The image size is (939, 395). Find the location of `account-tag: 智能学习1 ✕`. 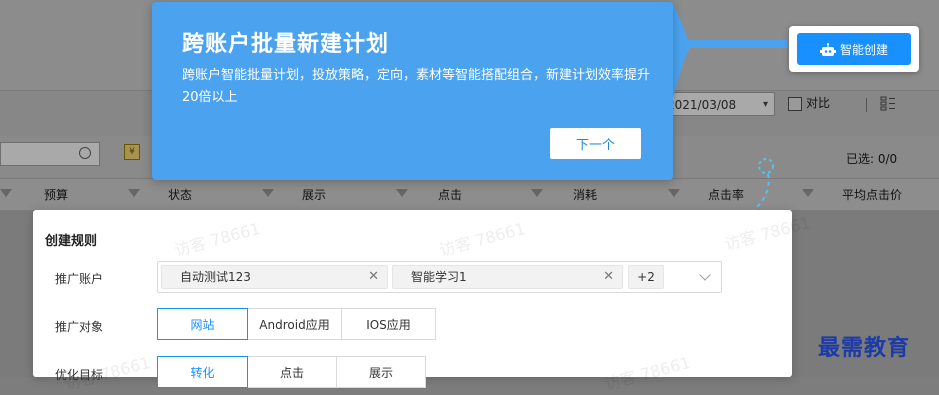

account-tag: 智能学习1 ✕ is located at coordinates (507, 277).